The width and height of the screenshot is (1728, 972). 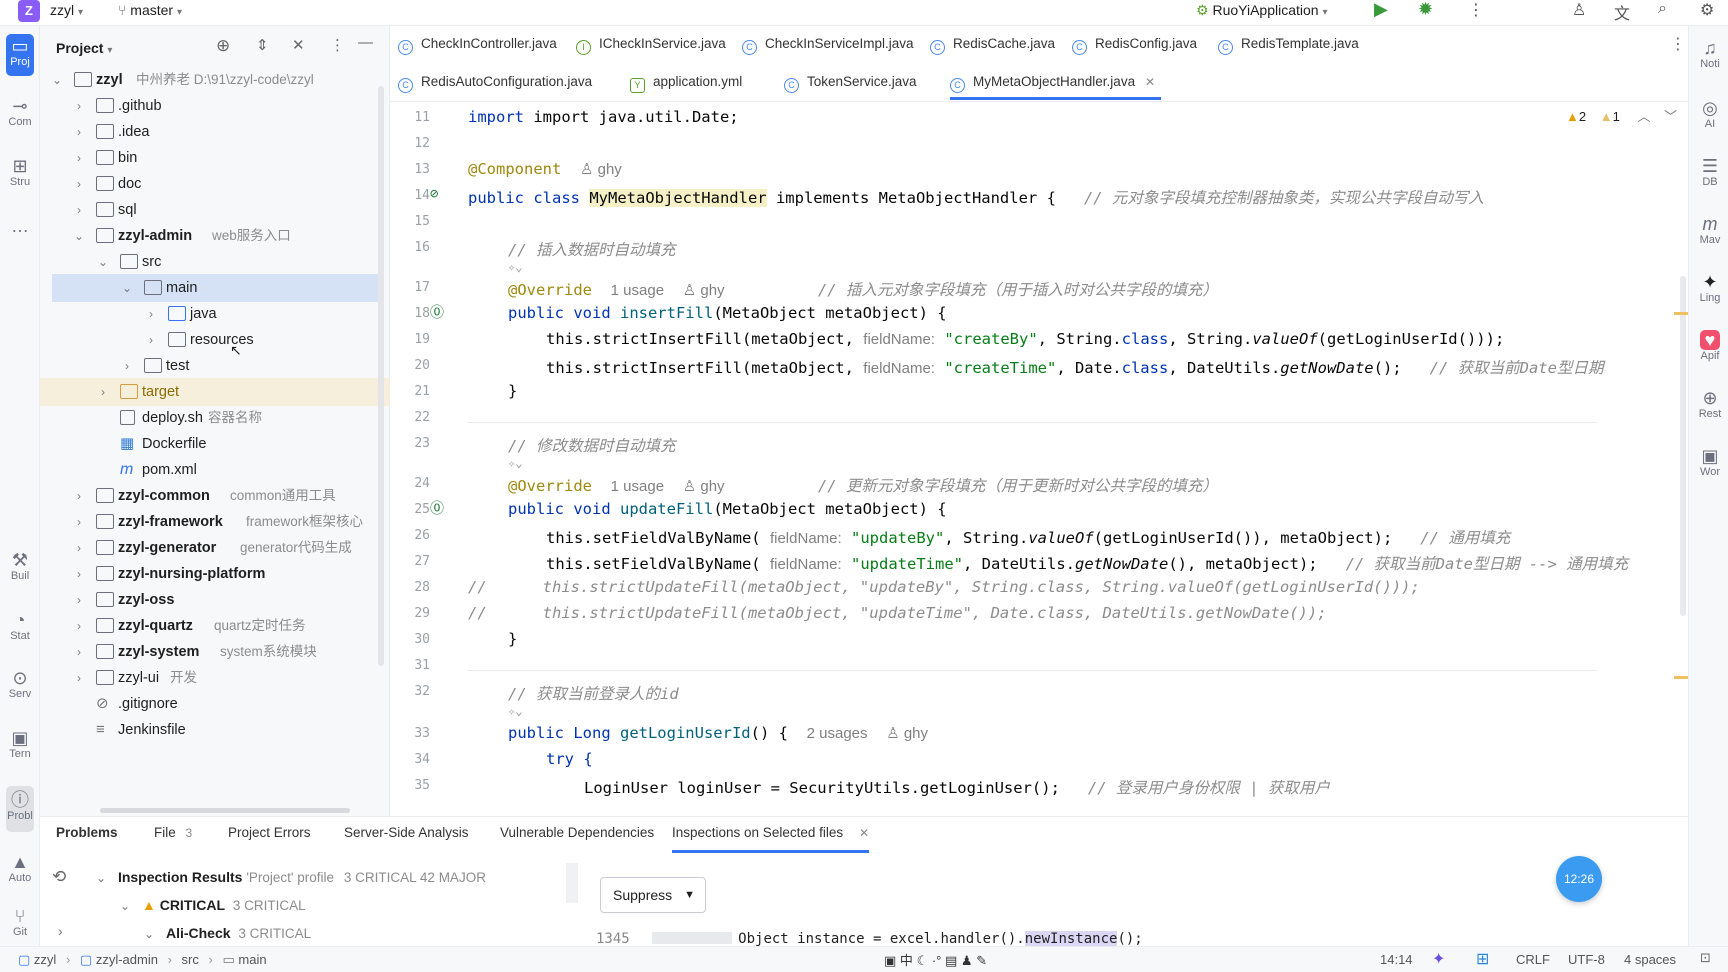 I want to click on add-user-icon: ♙, so click(x=1579, y=10).